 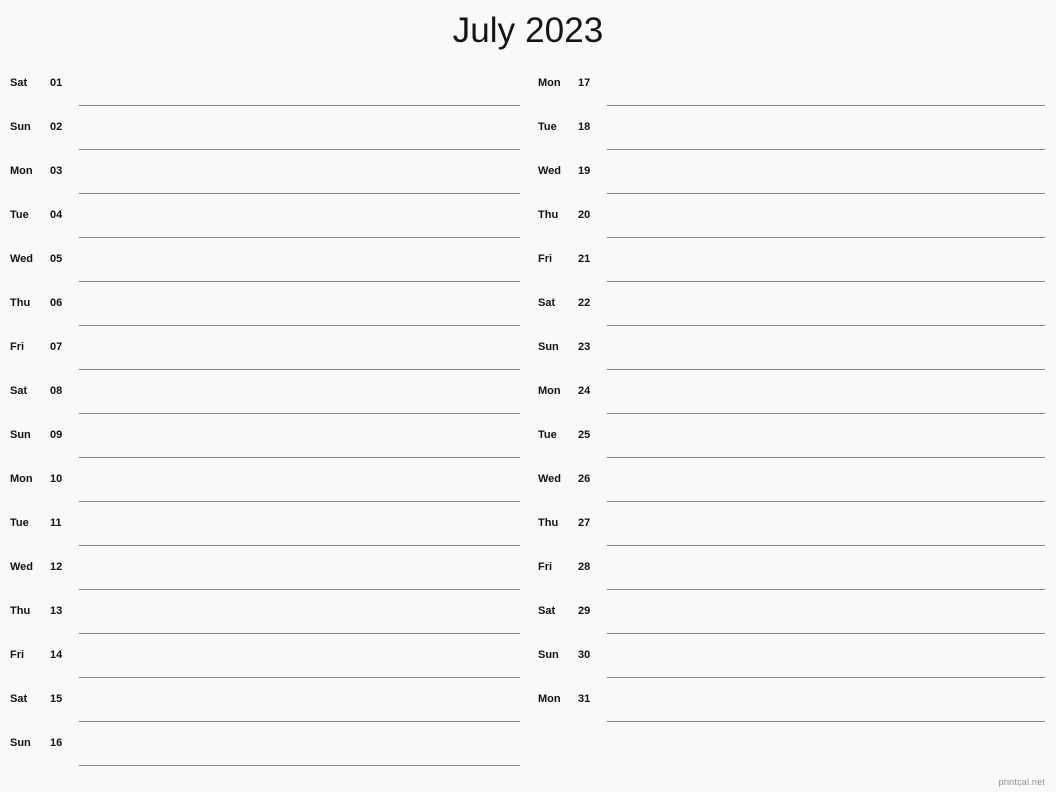 What do you see at coordinates (584, 303) in the screenshot?
I see `day-number: 22` at bounding box center [584, 303].